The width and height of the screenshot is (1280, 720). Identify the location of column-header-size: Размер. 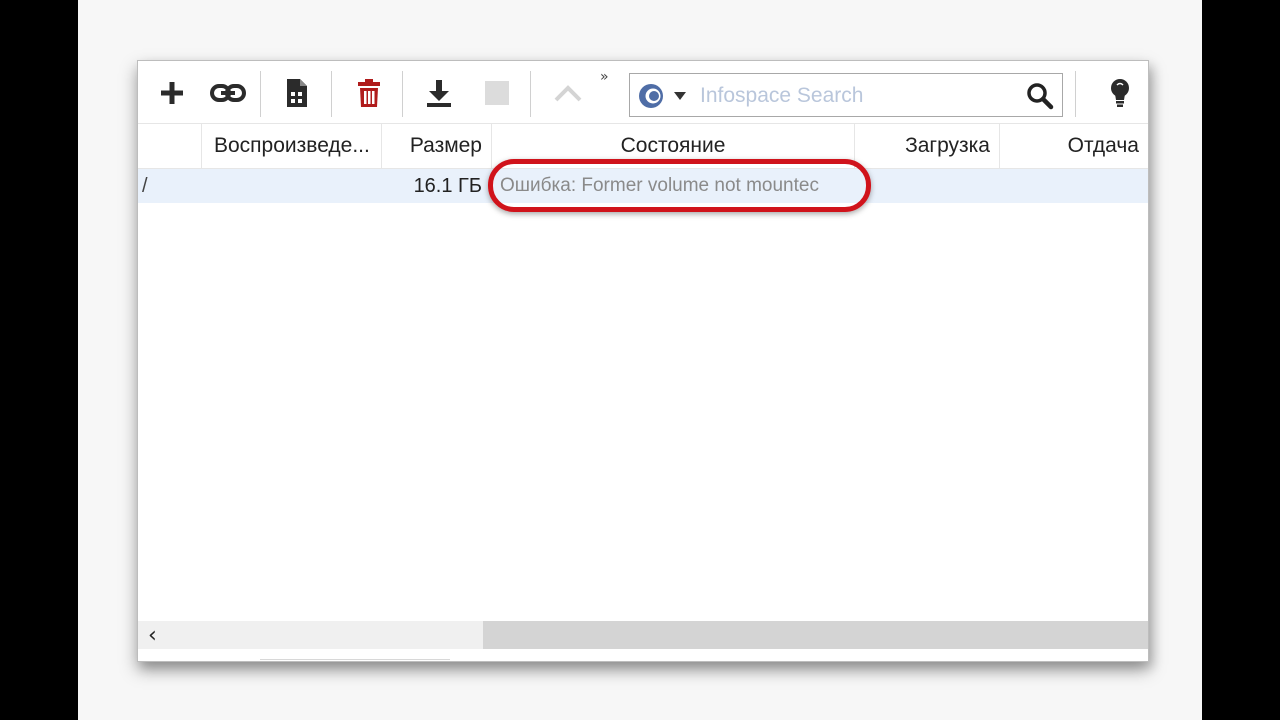
(437, 146).